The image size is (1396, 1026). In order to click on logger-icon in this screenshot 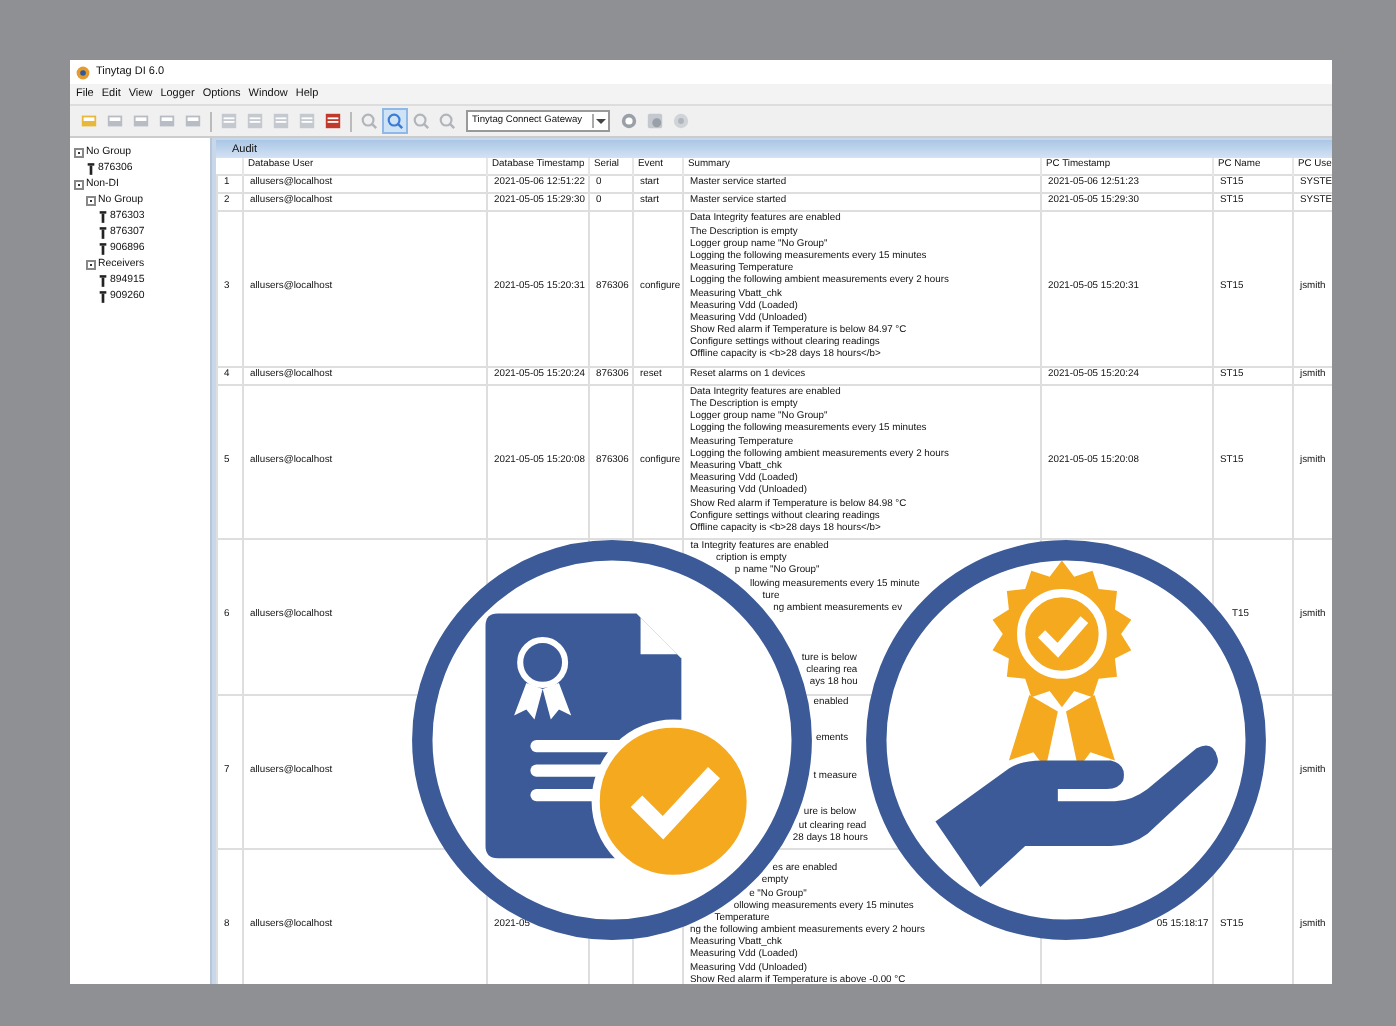, I will do `click(91, 168)`.